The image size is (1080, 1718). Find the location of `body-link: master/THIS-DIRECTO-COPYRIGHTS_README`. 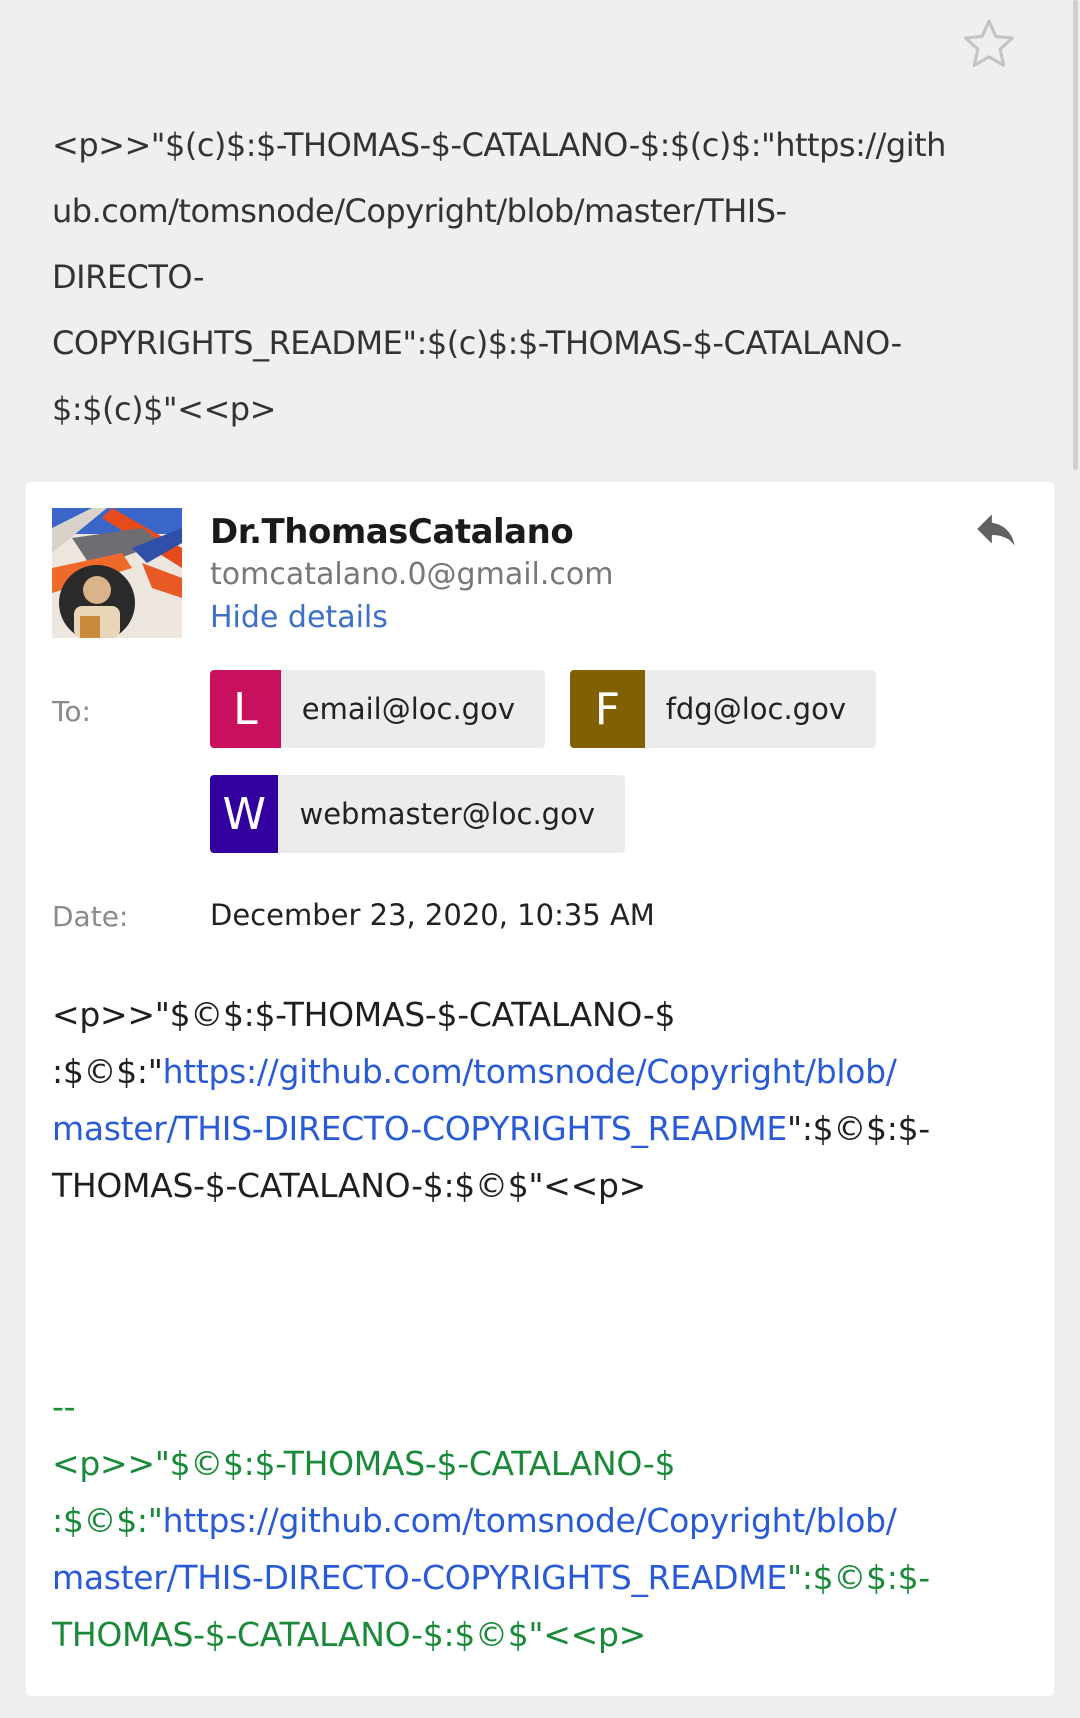

body-link: master/THIS-DIRECTO-COPYRIGHTS_README is located at coordinates (419, 1128).